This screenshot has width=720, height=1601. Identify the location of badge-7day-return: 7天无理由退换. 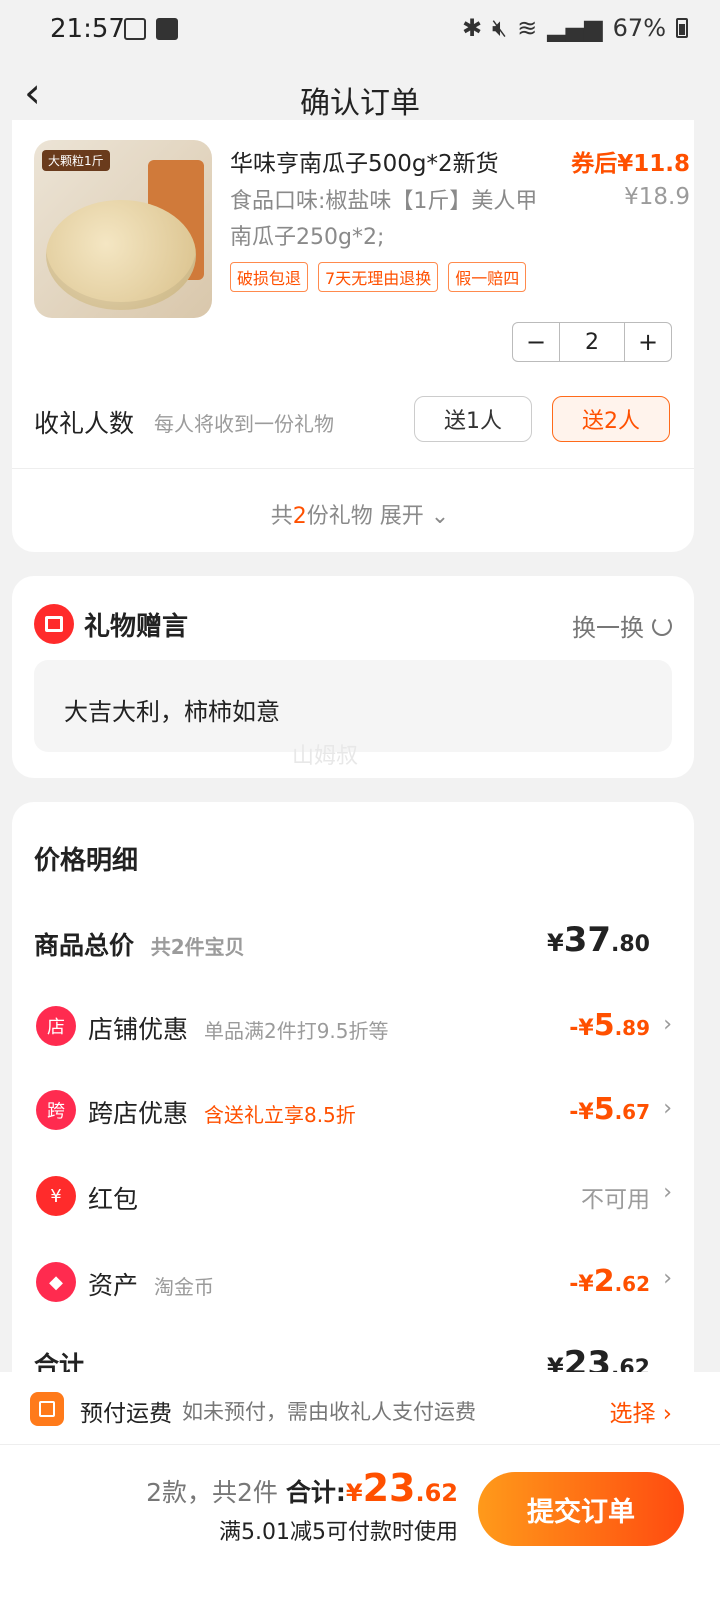
(378, 277).